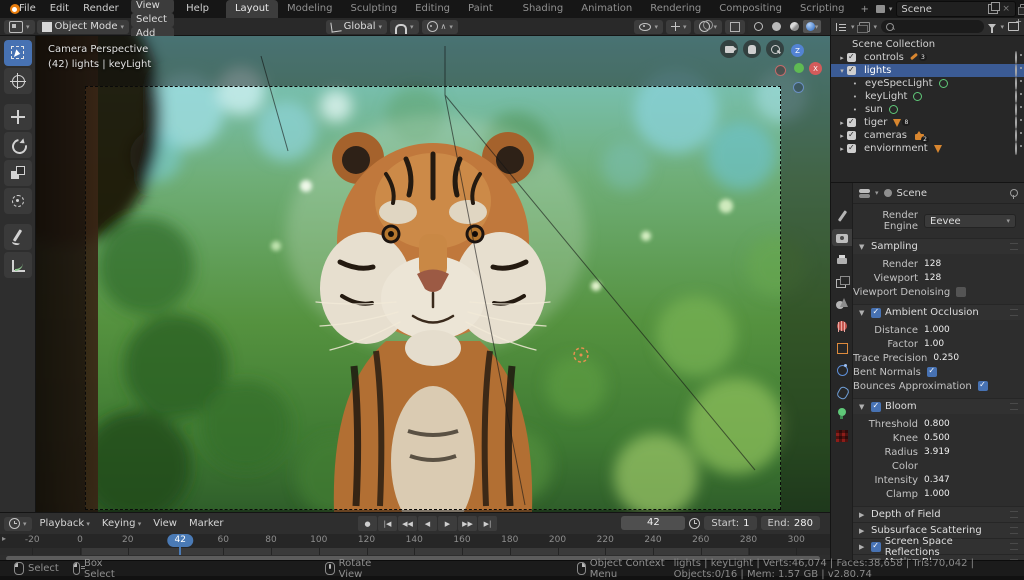 This screenshot has width=1024, height=580. What do you see at coordinates (373, 9) in the screenshot?
I see `workspace-tab: Sculpting` at bounding box center [373, 9].